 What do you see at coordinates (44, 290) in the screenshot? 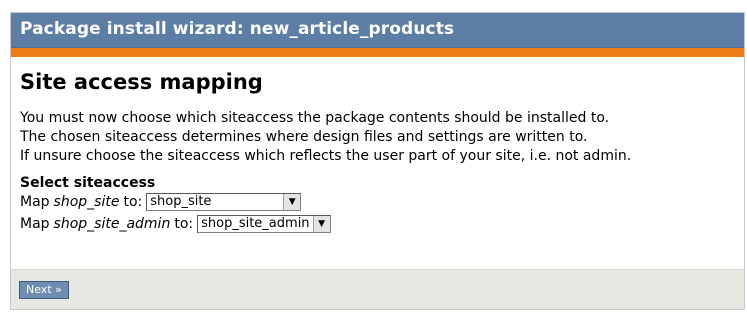
I see `next-button: Next »` at bounding box center [44, 290].